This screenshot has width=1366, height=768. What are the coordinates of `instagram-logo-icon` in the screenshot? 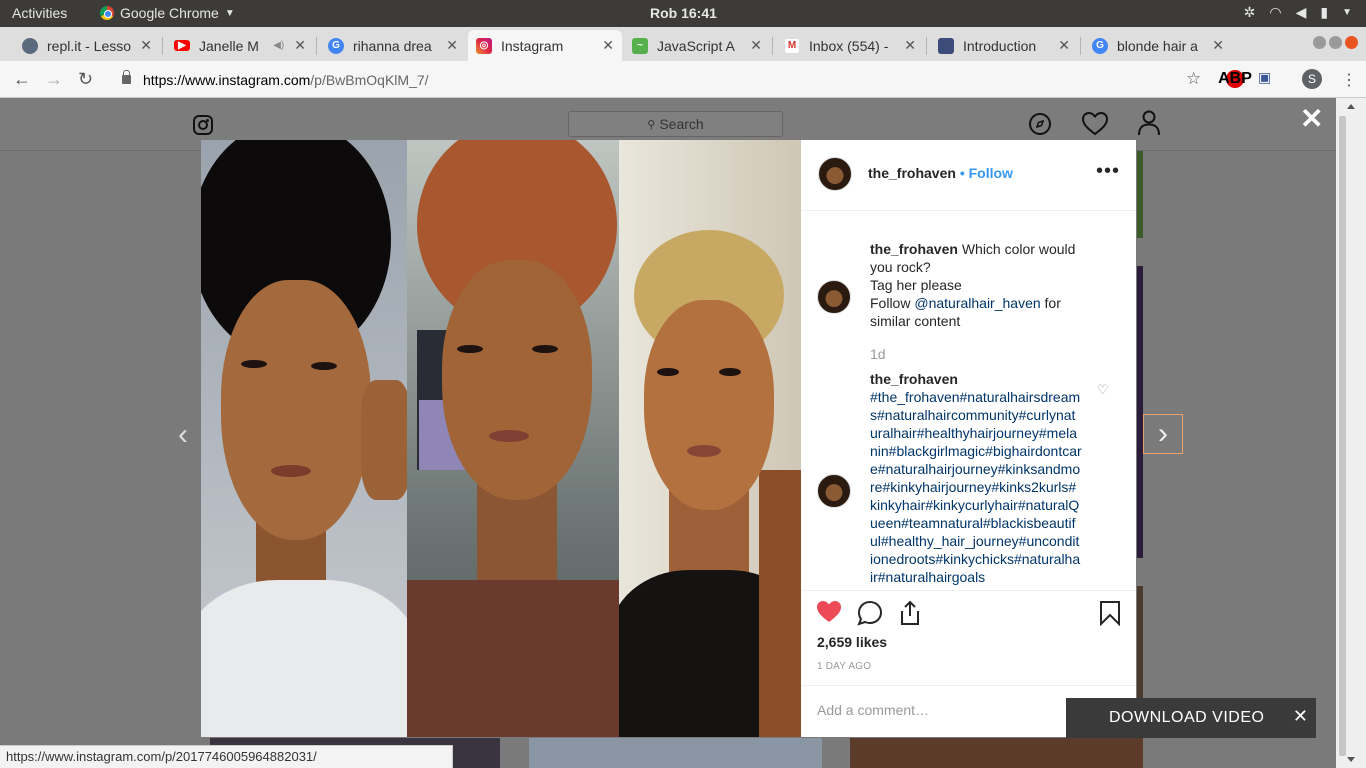 It's located at (203, 125).